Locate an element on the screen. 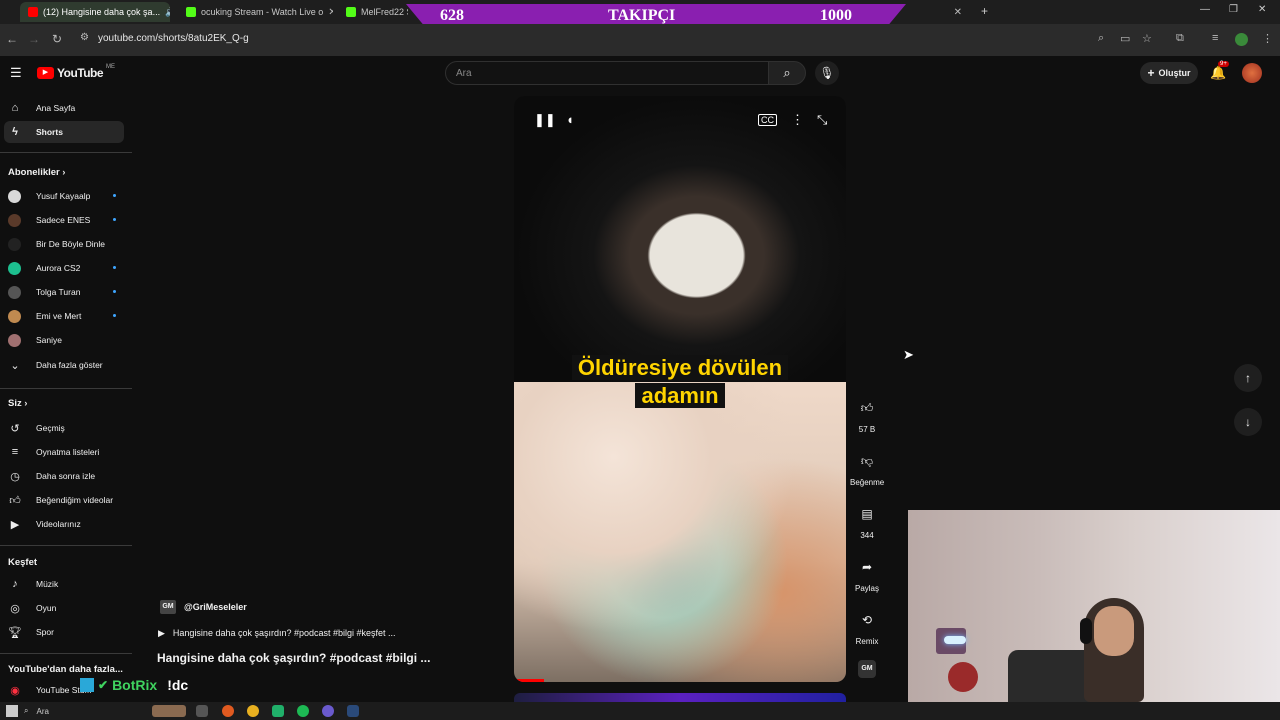  next-short-button: ↓ is located at coordinates (1248, 422).